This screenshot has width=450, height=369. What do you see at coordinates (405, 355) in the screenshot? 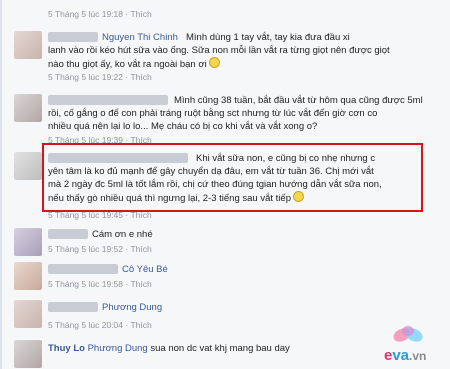
I see `eva-logo-text: eva.vn` at bounding box center [405, 355].